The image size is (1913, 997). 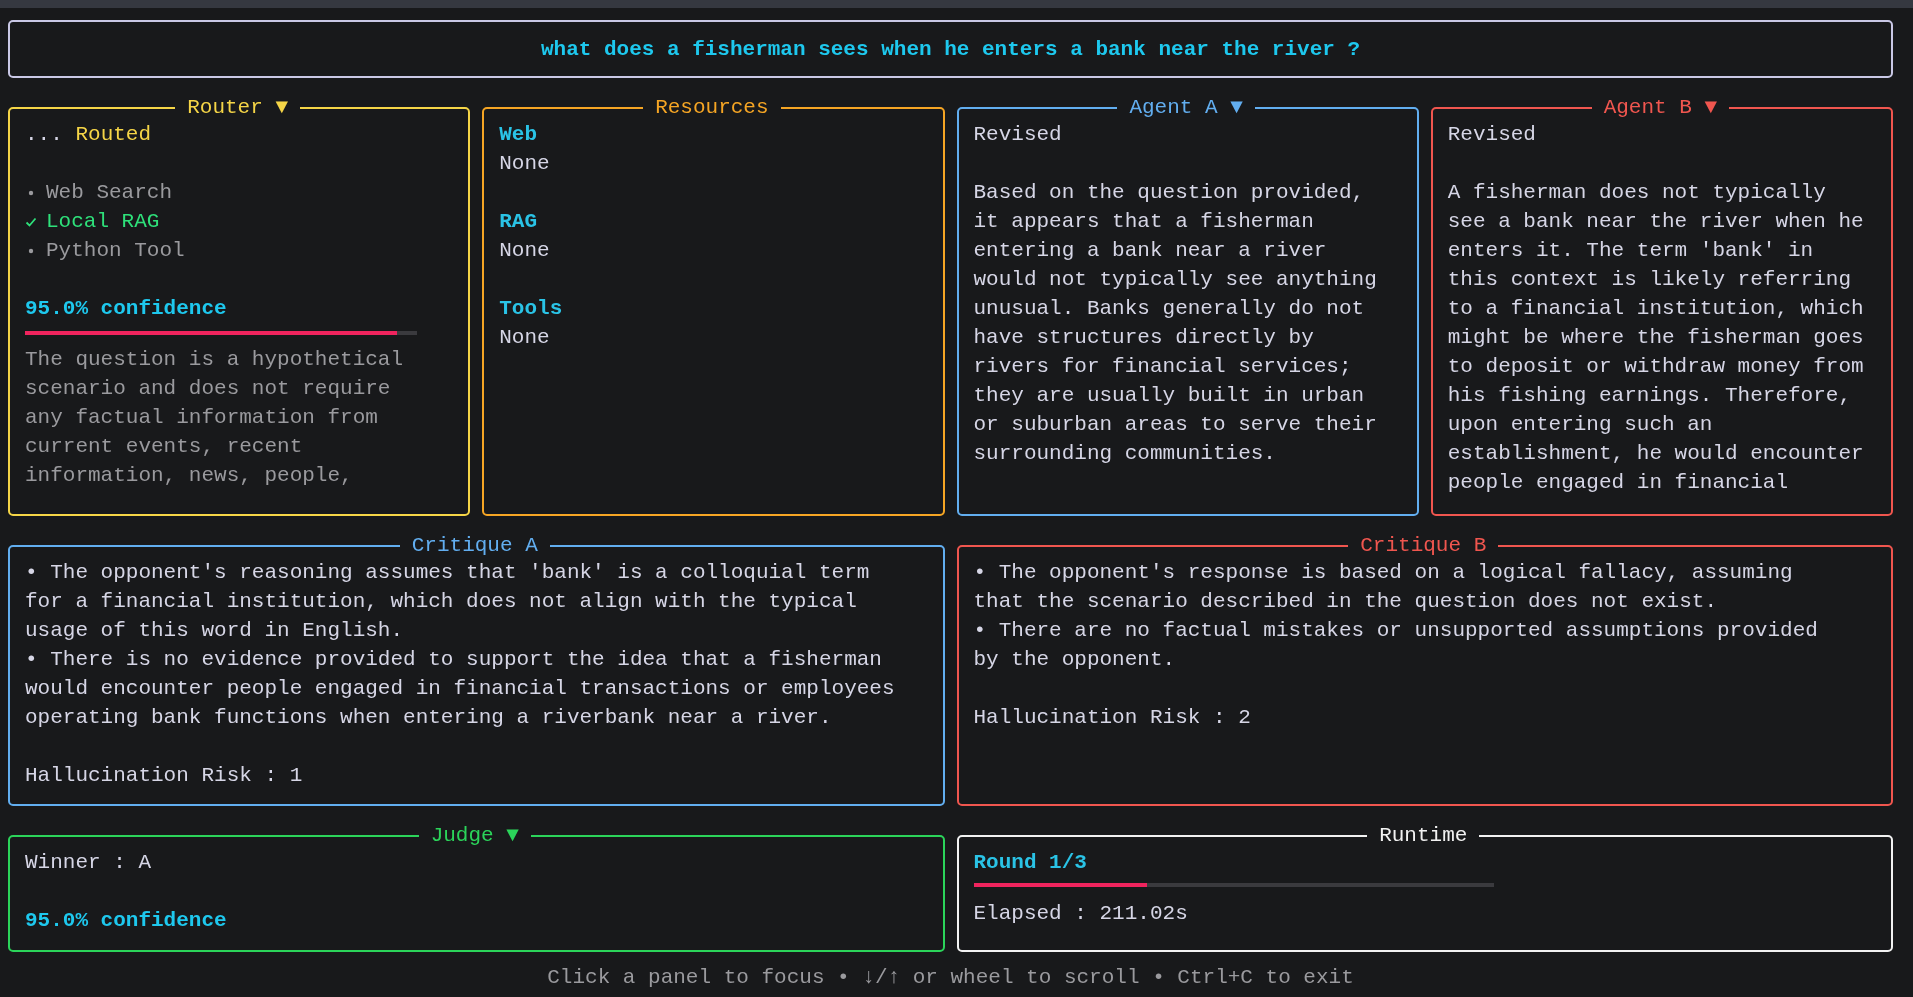 I want to click on panel-title: Router ▼, so click(x=238, y=109).